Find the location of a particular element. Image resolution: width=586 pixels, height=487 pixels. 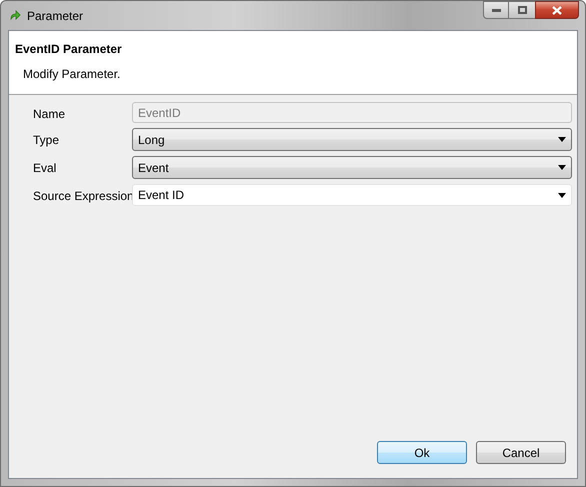

combo-field: Event ID is located at coordinates (352, 195).